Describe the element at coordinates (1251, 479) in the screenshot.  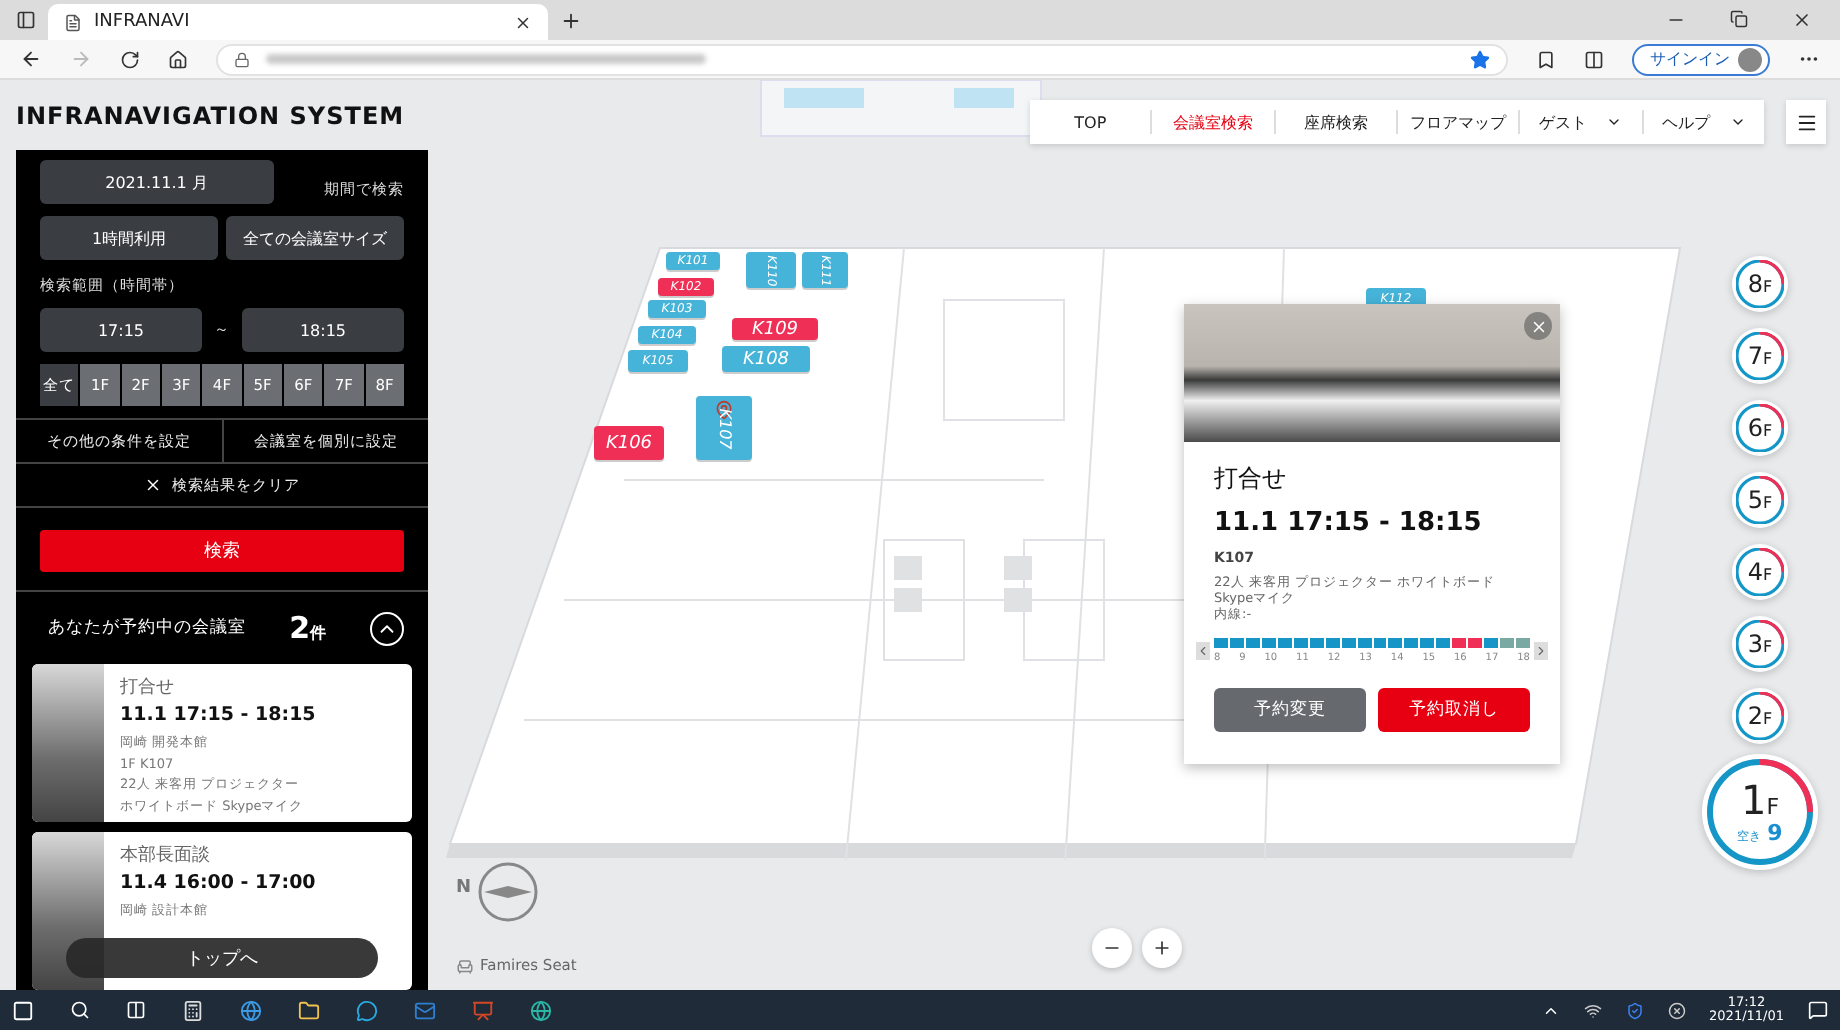
I see `popup-title: 打合せ` at that location.